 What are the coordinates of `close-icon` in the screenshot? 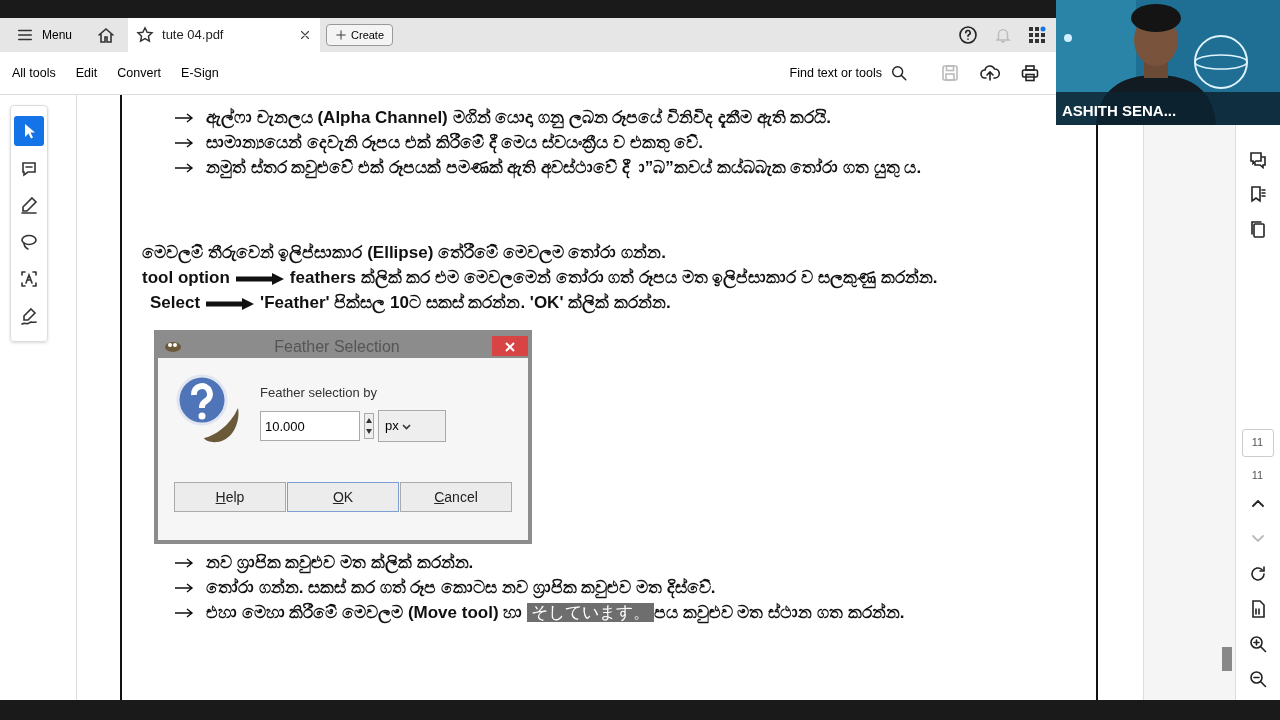 It's located at (510, 347).